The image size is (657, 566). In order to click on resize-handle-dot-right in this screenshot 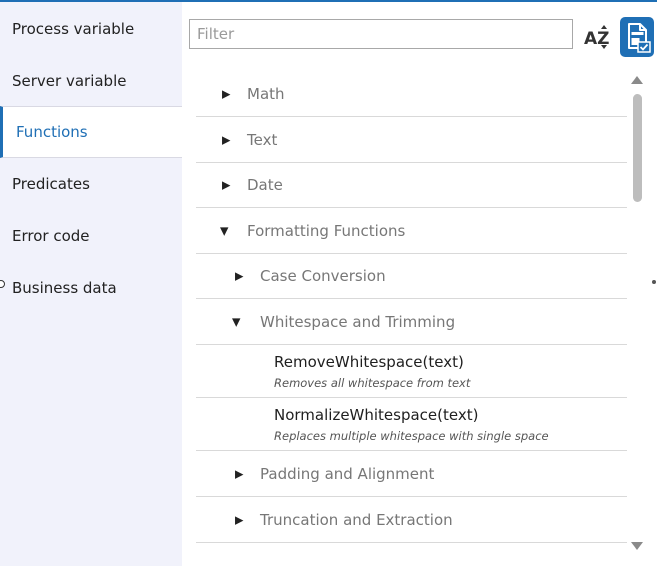, I will do `click(654, 282)`.